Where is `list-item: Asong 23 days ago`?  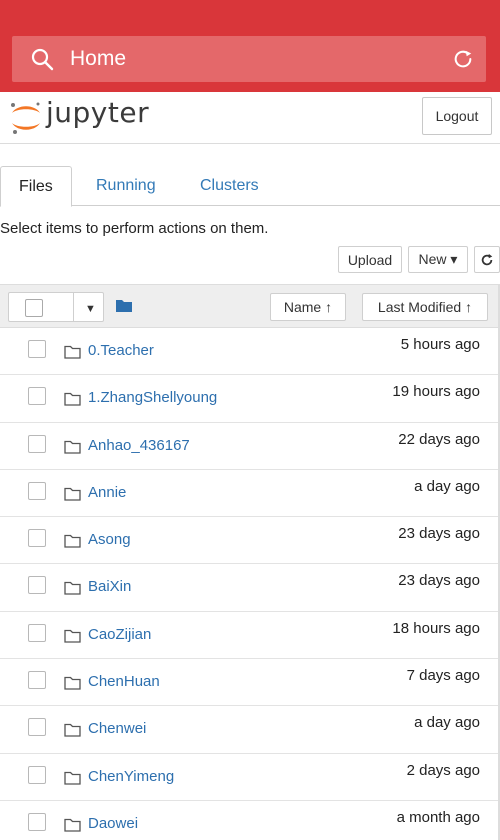 list-item: Asong 23 days ago is located at coordinates (250, 541).